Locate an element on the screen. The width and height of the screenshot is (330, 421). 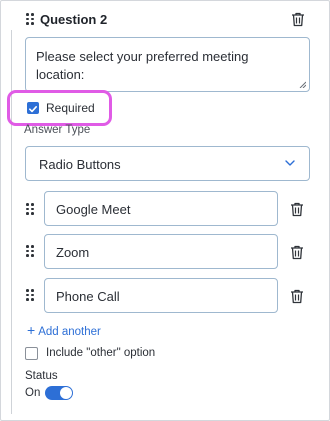
question-title: Question 2 is located at coordinates (74, 19).